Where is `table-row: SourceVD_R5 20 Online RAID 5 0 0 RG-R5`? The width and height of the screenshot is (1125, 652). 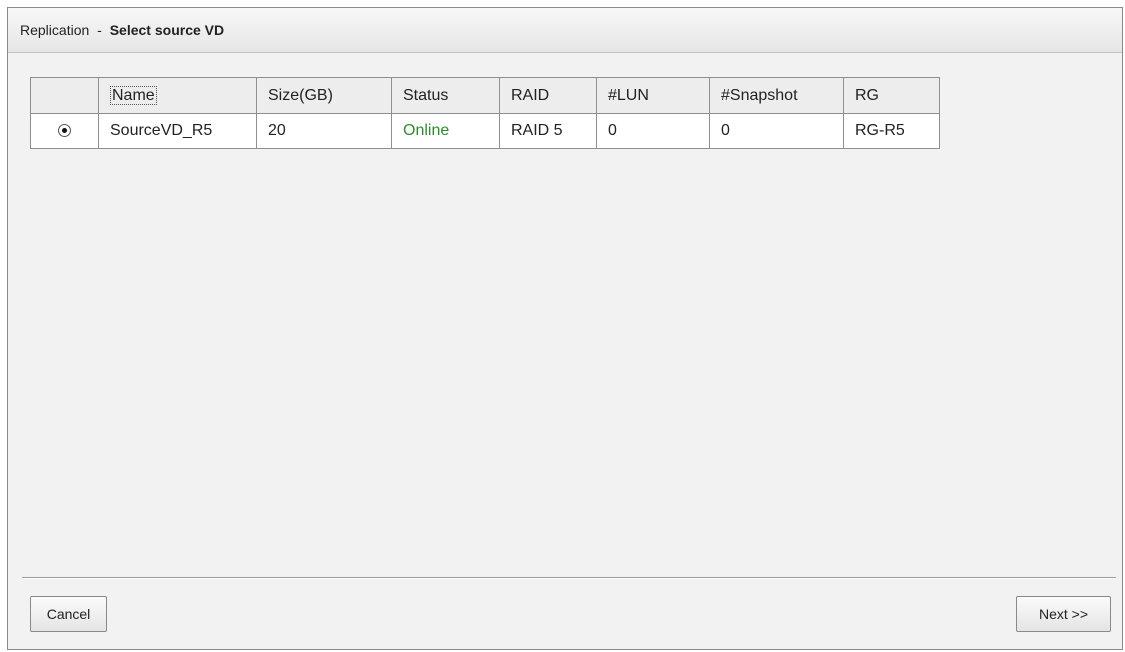
table-row: SourceVD_R5 20 Online RAID 5 0 0 RG-R5 is located at coordinates (485, 131).